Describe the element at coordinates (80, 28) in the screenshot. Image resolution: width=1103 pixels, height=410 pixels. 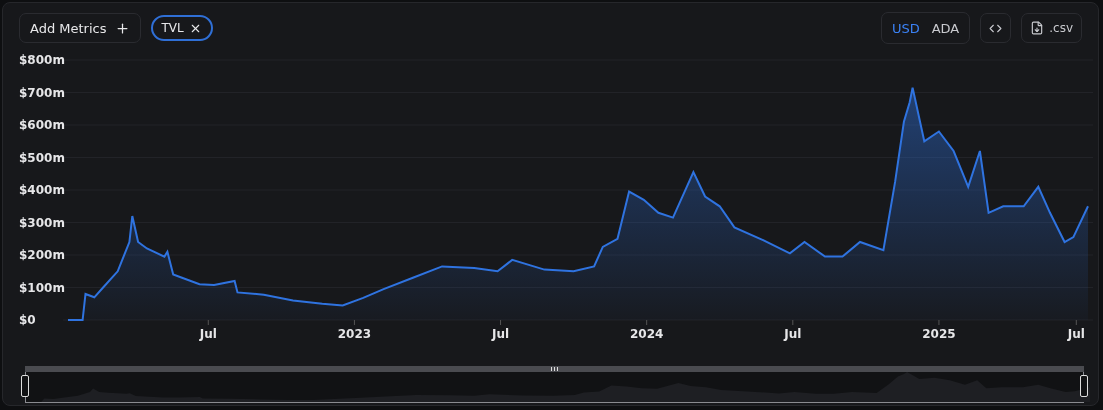
I see `add-metrics-button: Add Metrics` at that location.